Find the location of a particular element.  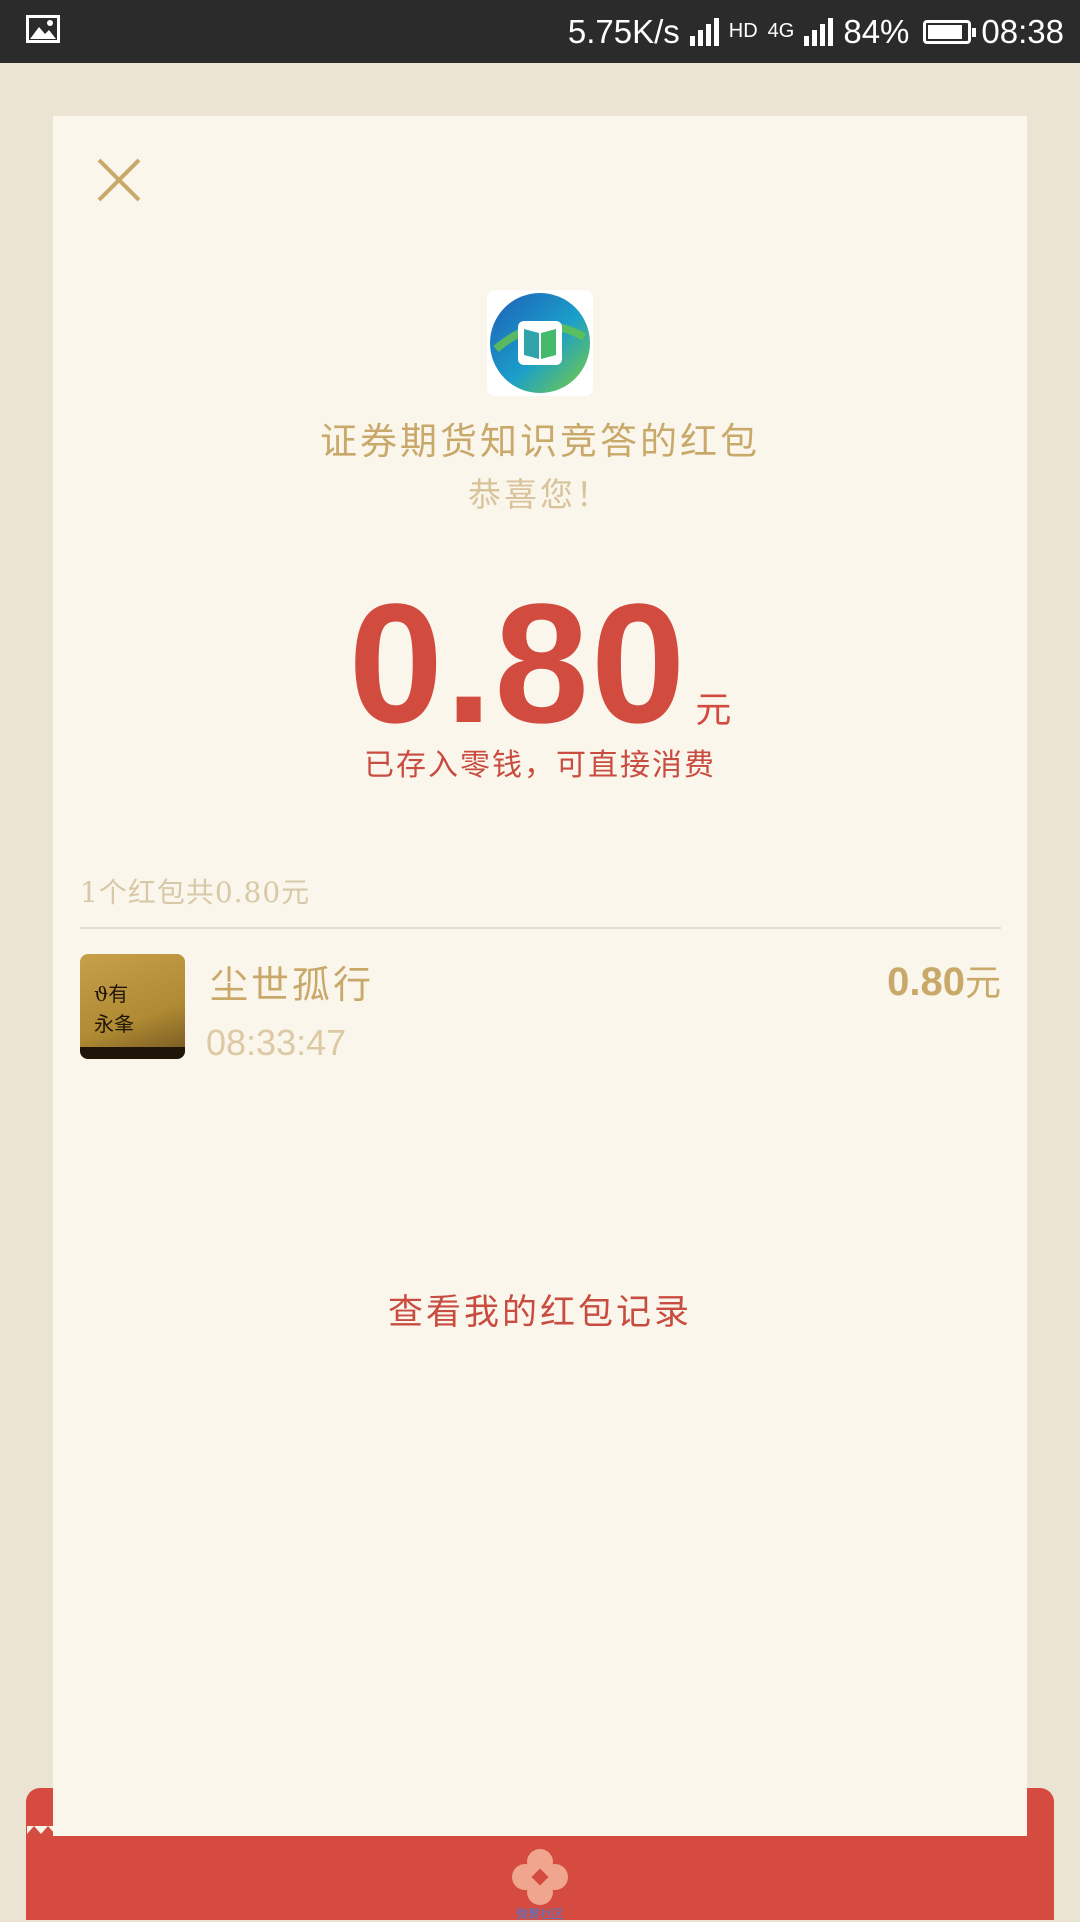

sender-name: 尘世孤行 is located at coordinates (292, 985).